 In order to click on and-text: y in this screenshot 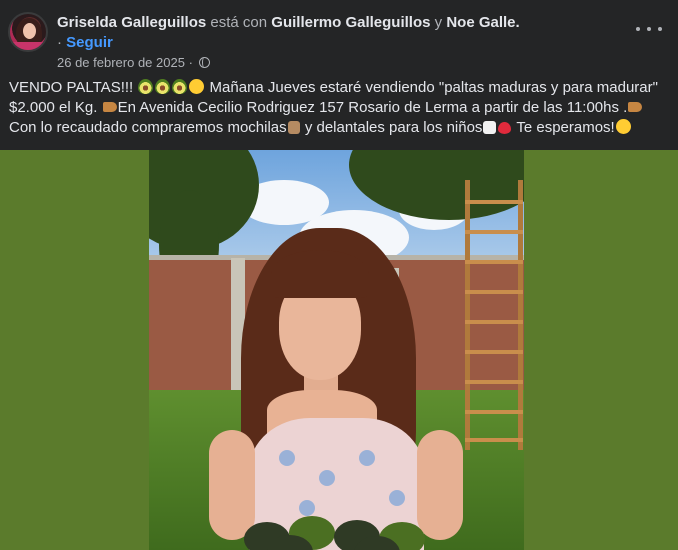, I will do `click(438, 22)`.